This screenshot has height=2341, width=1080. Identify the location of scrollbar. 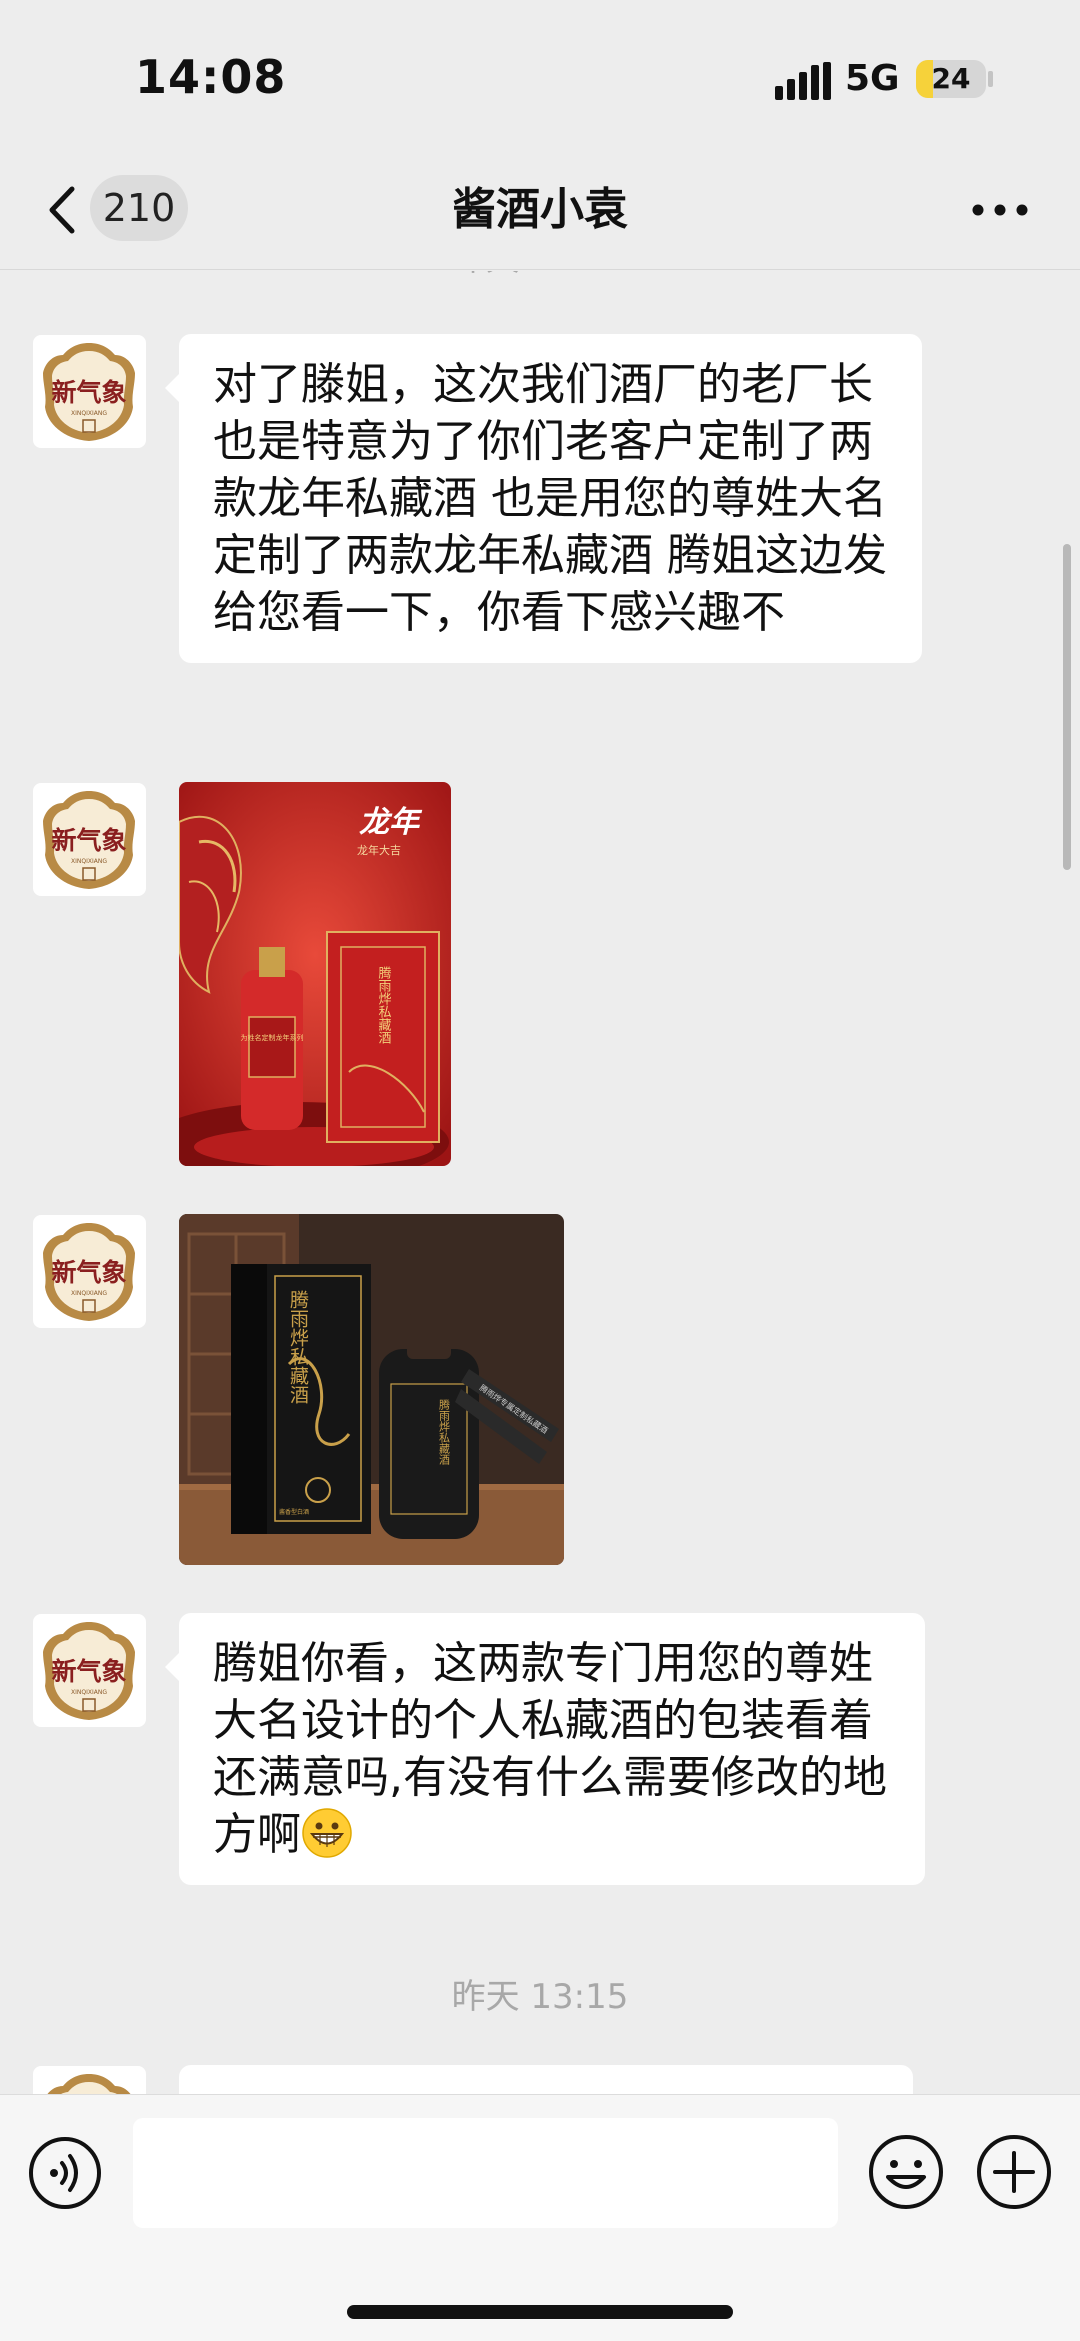
(1067, 707).